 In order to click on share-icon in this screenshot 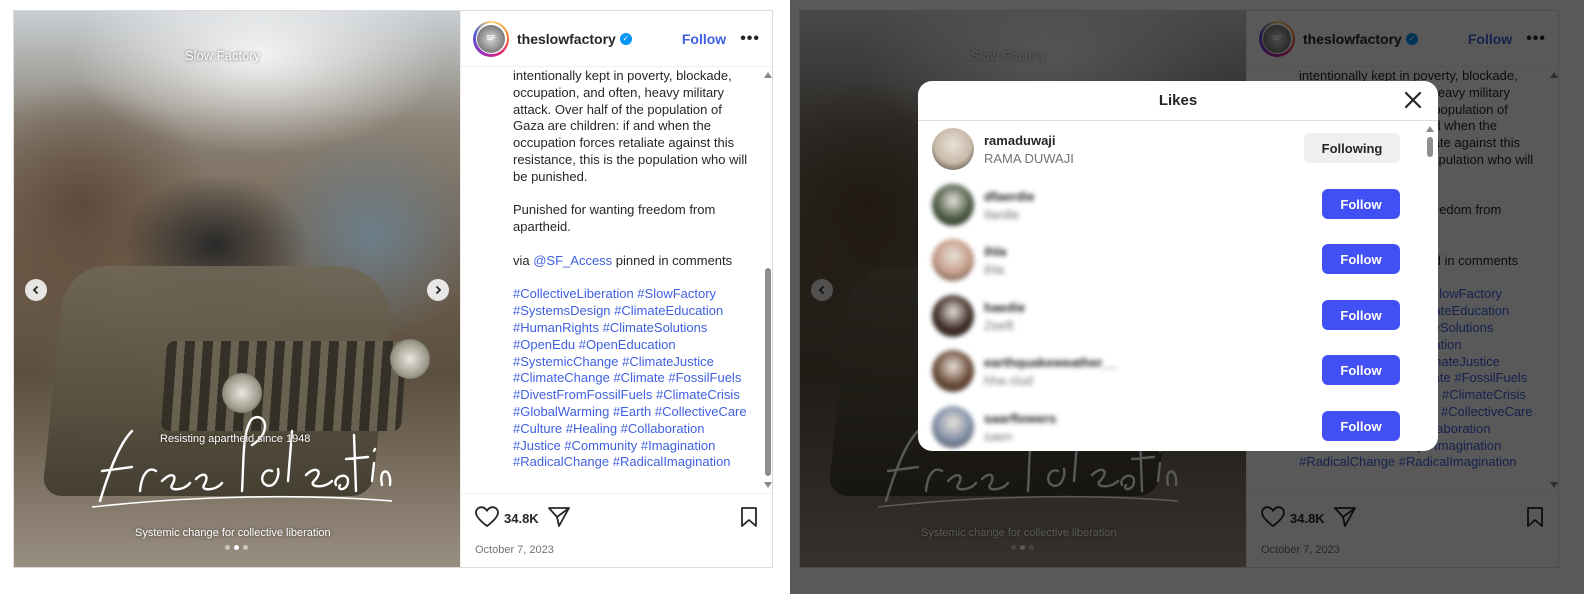, I will do `click(559, 517)`.